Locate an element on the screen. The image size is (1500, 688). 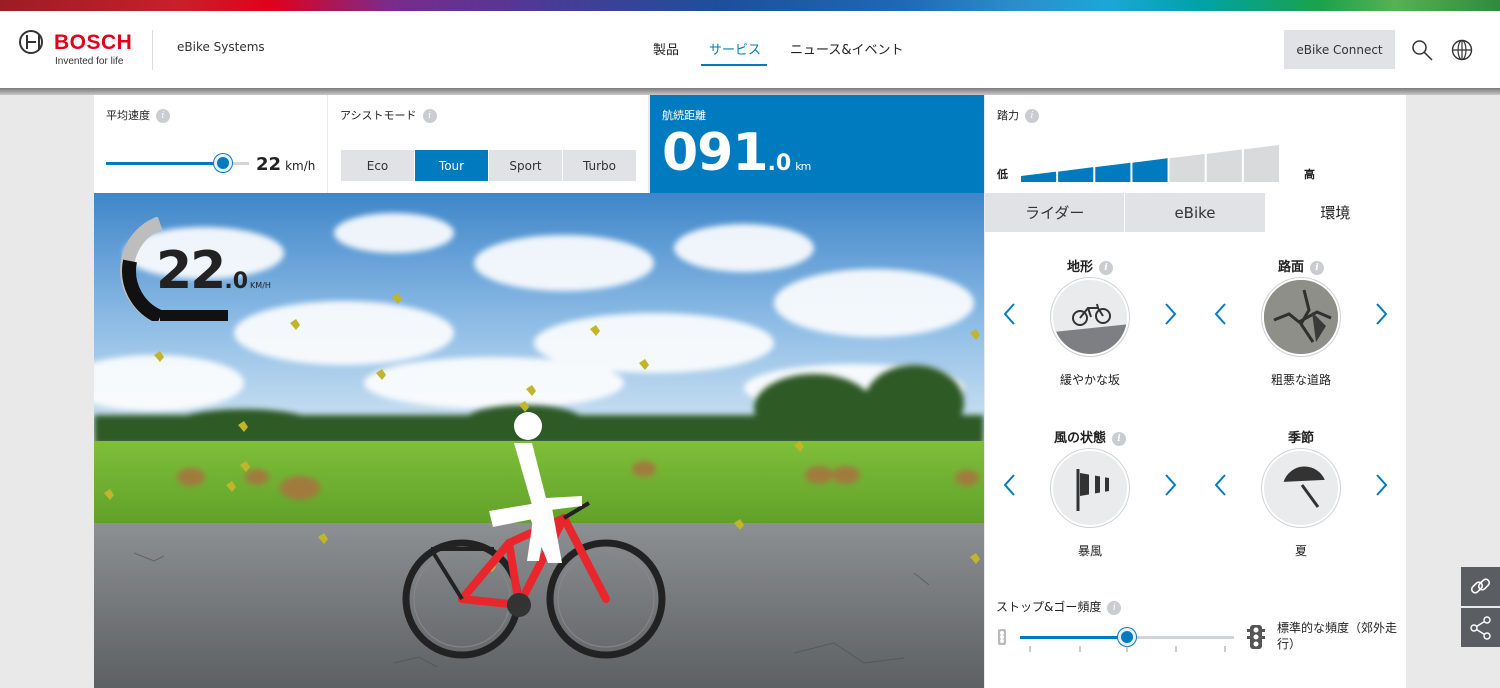
speedometer-value: 22.0 KM/H is located at coordinates (213, 271).